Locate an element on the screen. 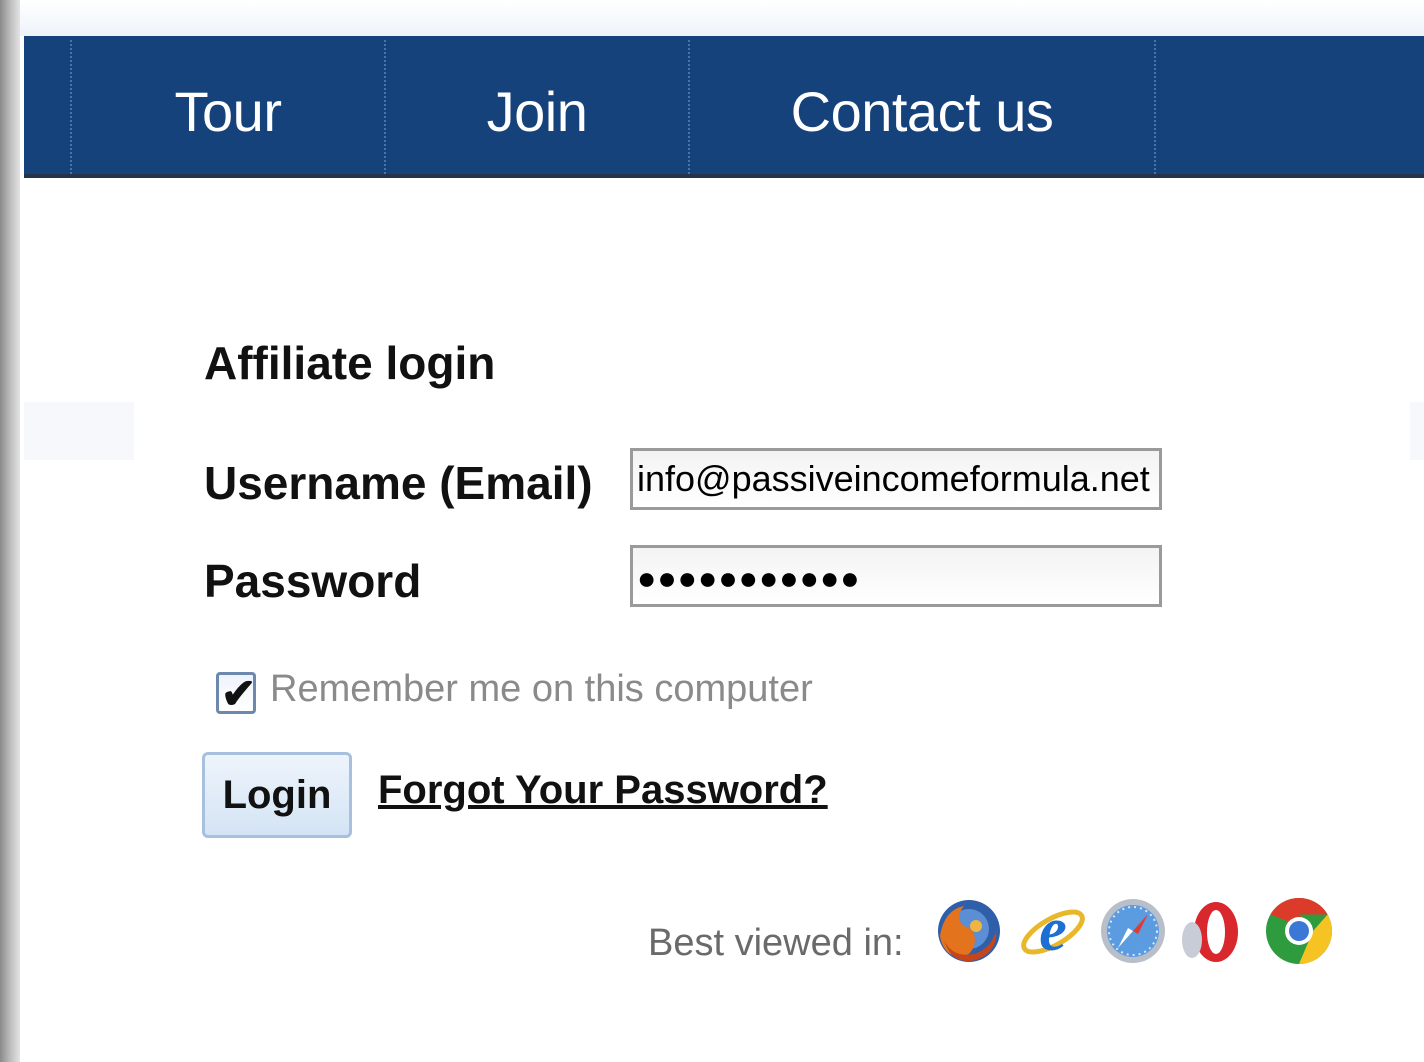 This screenshot has height=1062, width=1424. top-strip is located at coordinates (722, 18).